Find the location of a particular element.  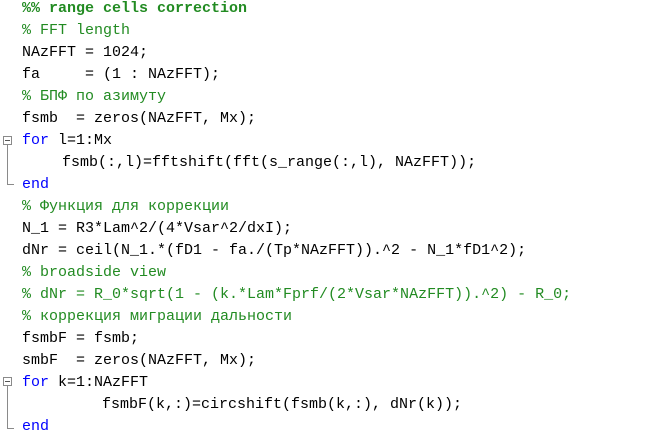

cell-title-line: %% range cells correction is located at coordinates (135, 8).